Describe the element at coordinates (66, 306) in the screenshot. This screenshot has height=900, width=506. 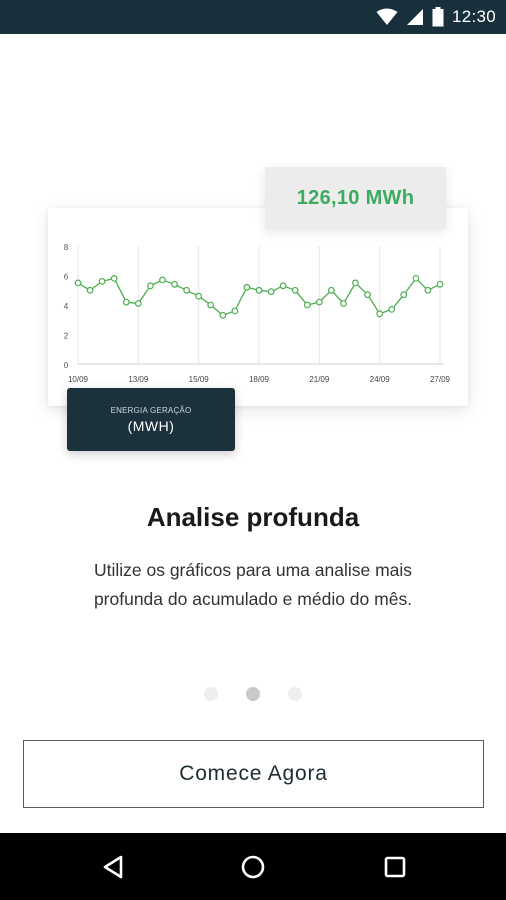
I see `y-tick-label: 4` at that location.